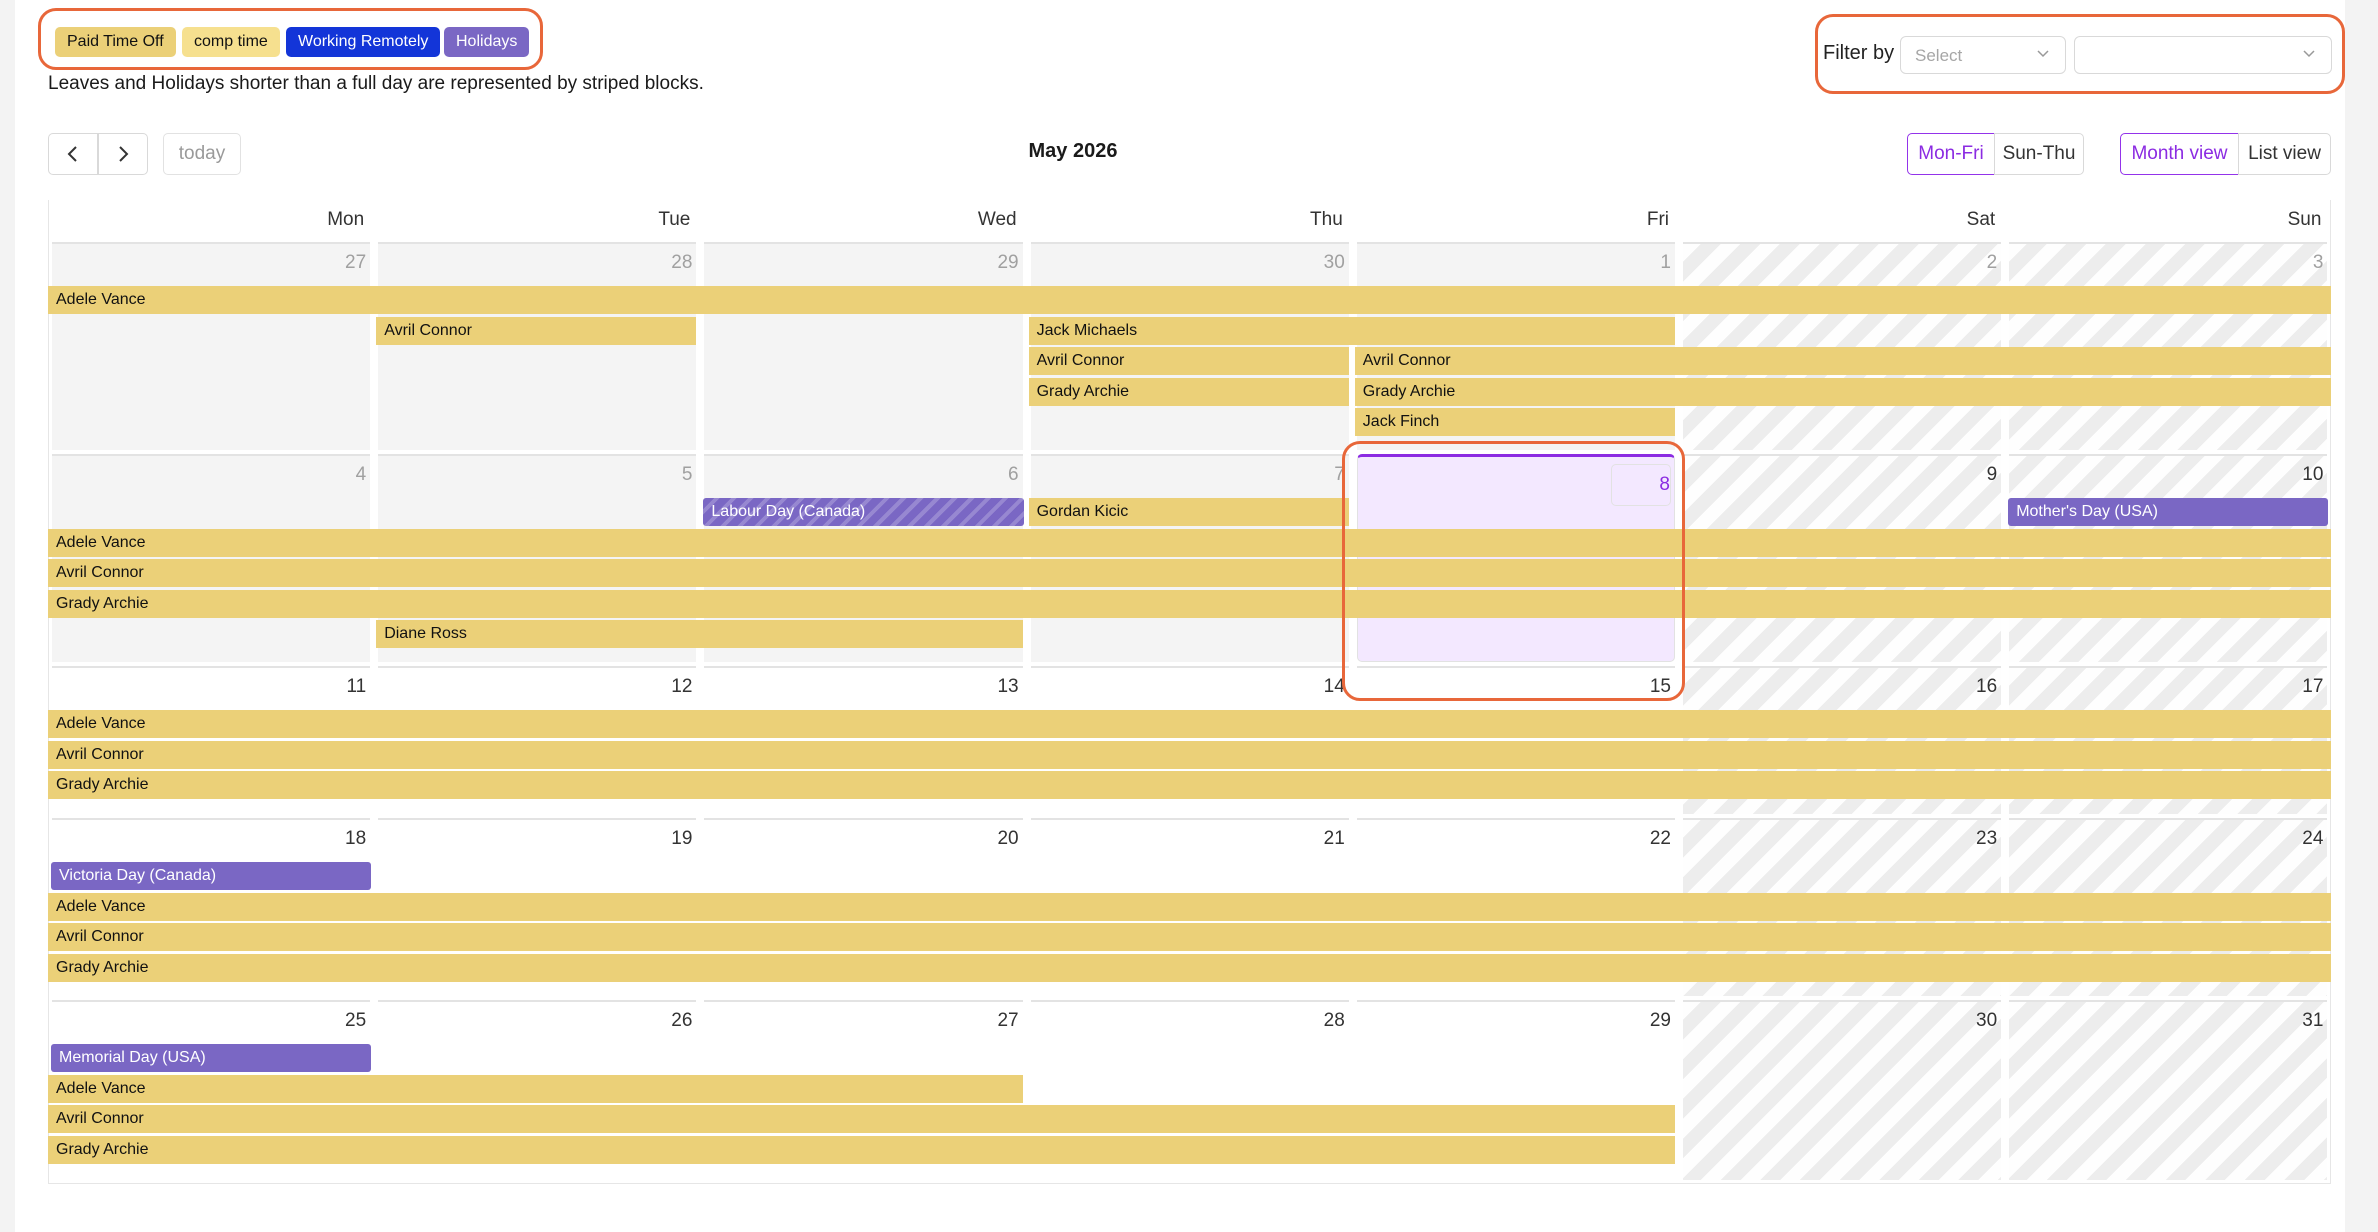 Image resolution: width=2378 pixels, height=1232 pixels. I want to click on chevron-right-icon, so click(124, 154).